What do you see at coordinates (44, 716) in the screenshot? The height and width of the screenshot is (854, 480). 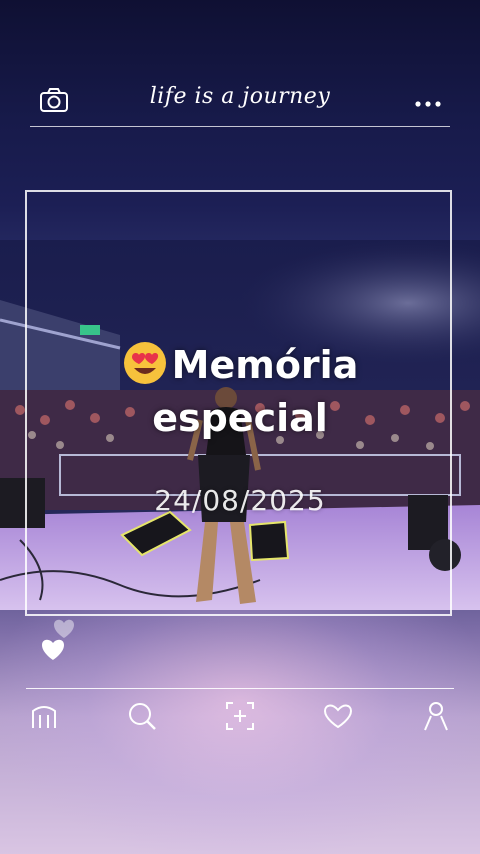 I see `home-icon` at bounding box center [44, 716].